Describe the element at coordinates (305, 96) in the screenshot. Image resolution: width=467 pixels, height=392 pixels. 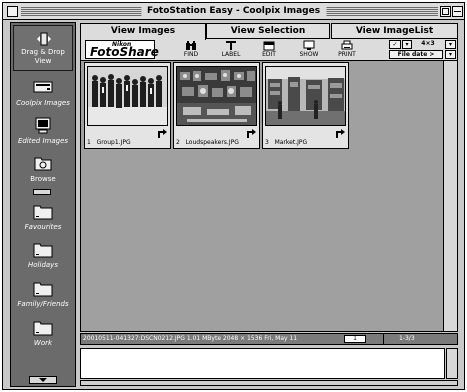
I see `photo-market` at that location.